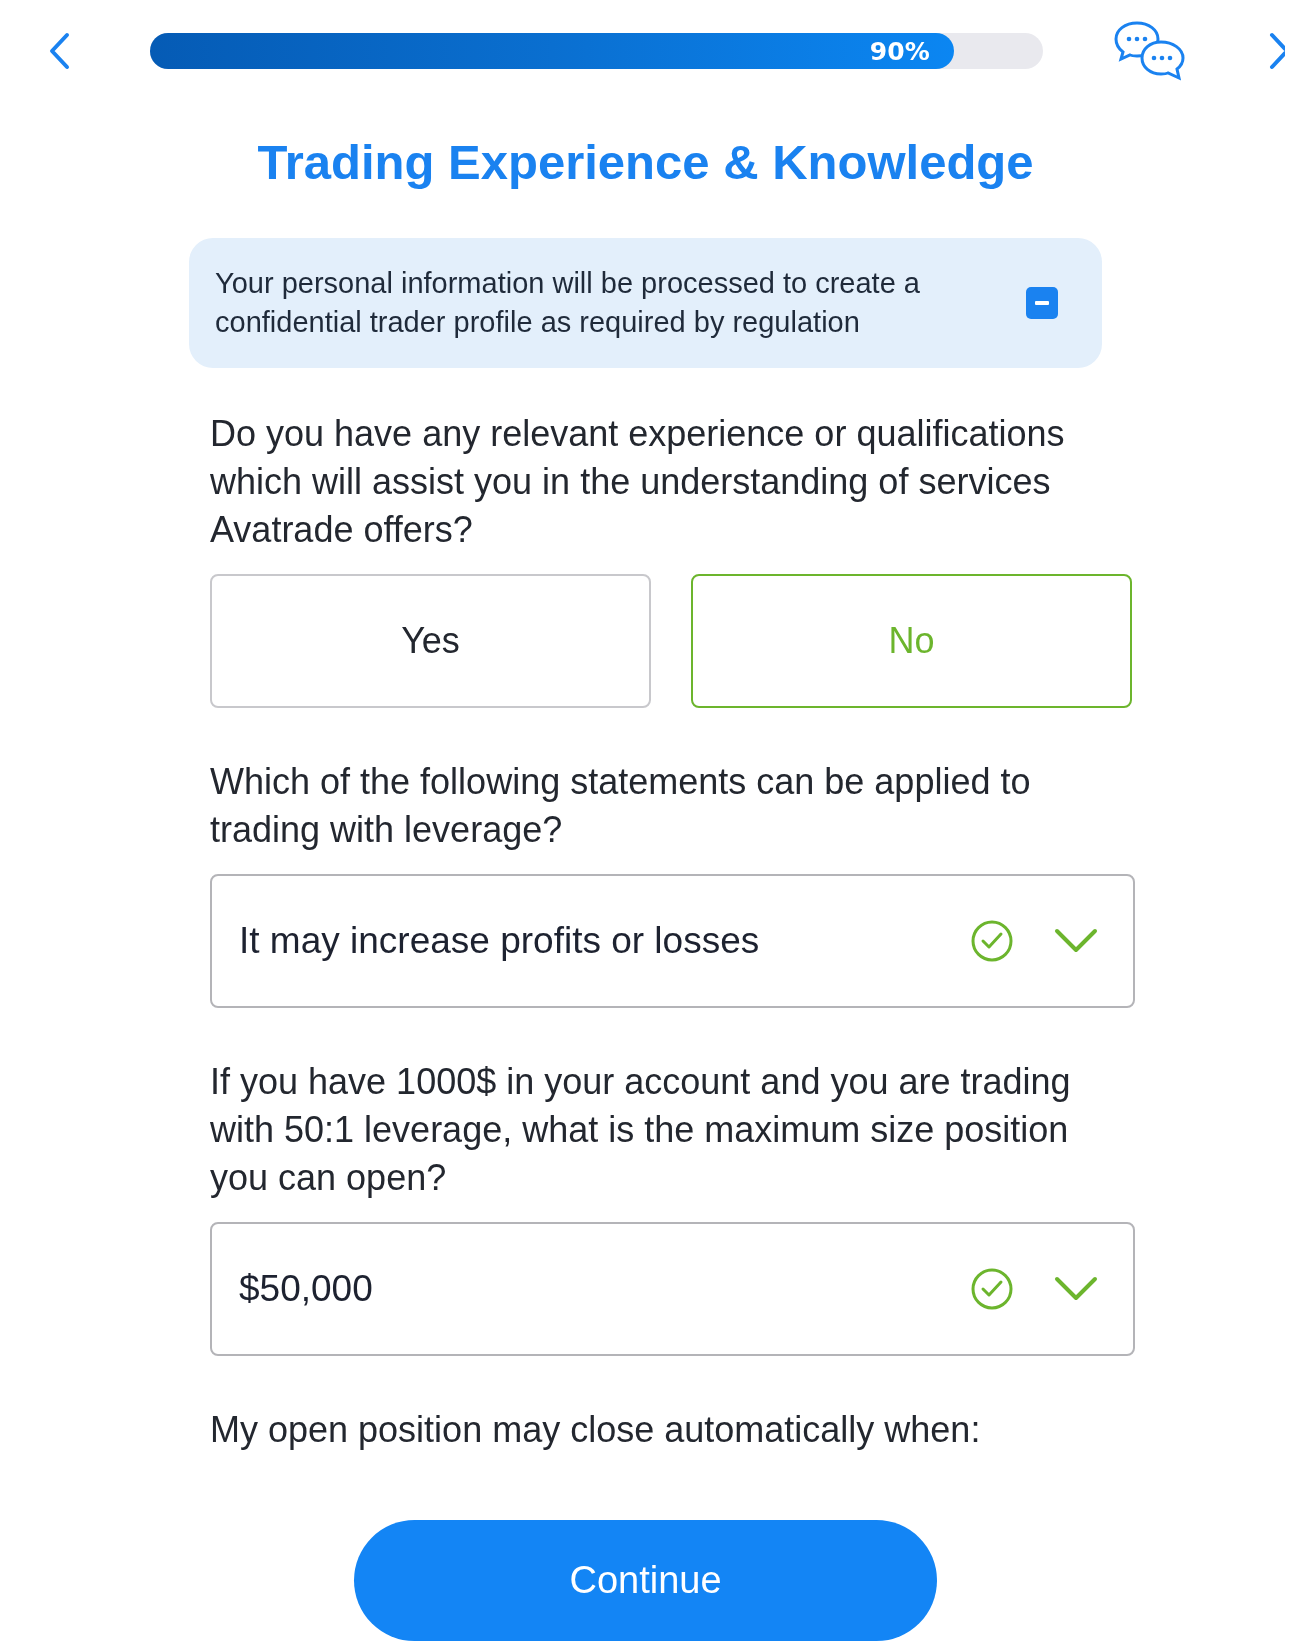 The height and width of the screenshot is (1649, 1291). I want to click on forward-icon, so click(1277, 51).